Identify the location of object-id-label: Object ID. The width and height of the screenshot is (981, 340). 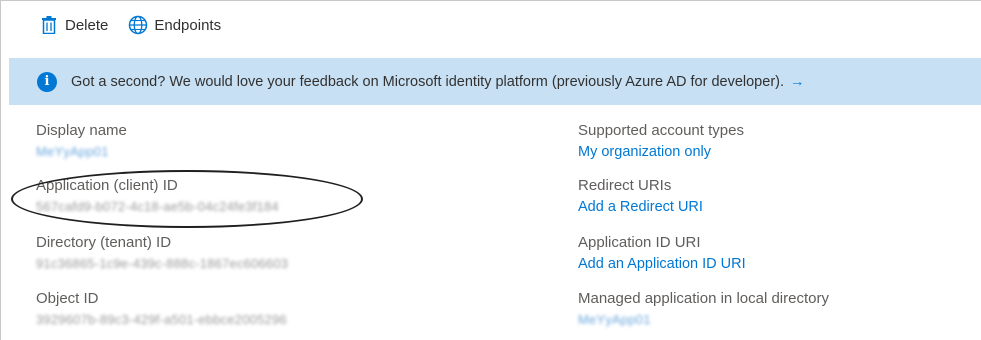
(67, 298).